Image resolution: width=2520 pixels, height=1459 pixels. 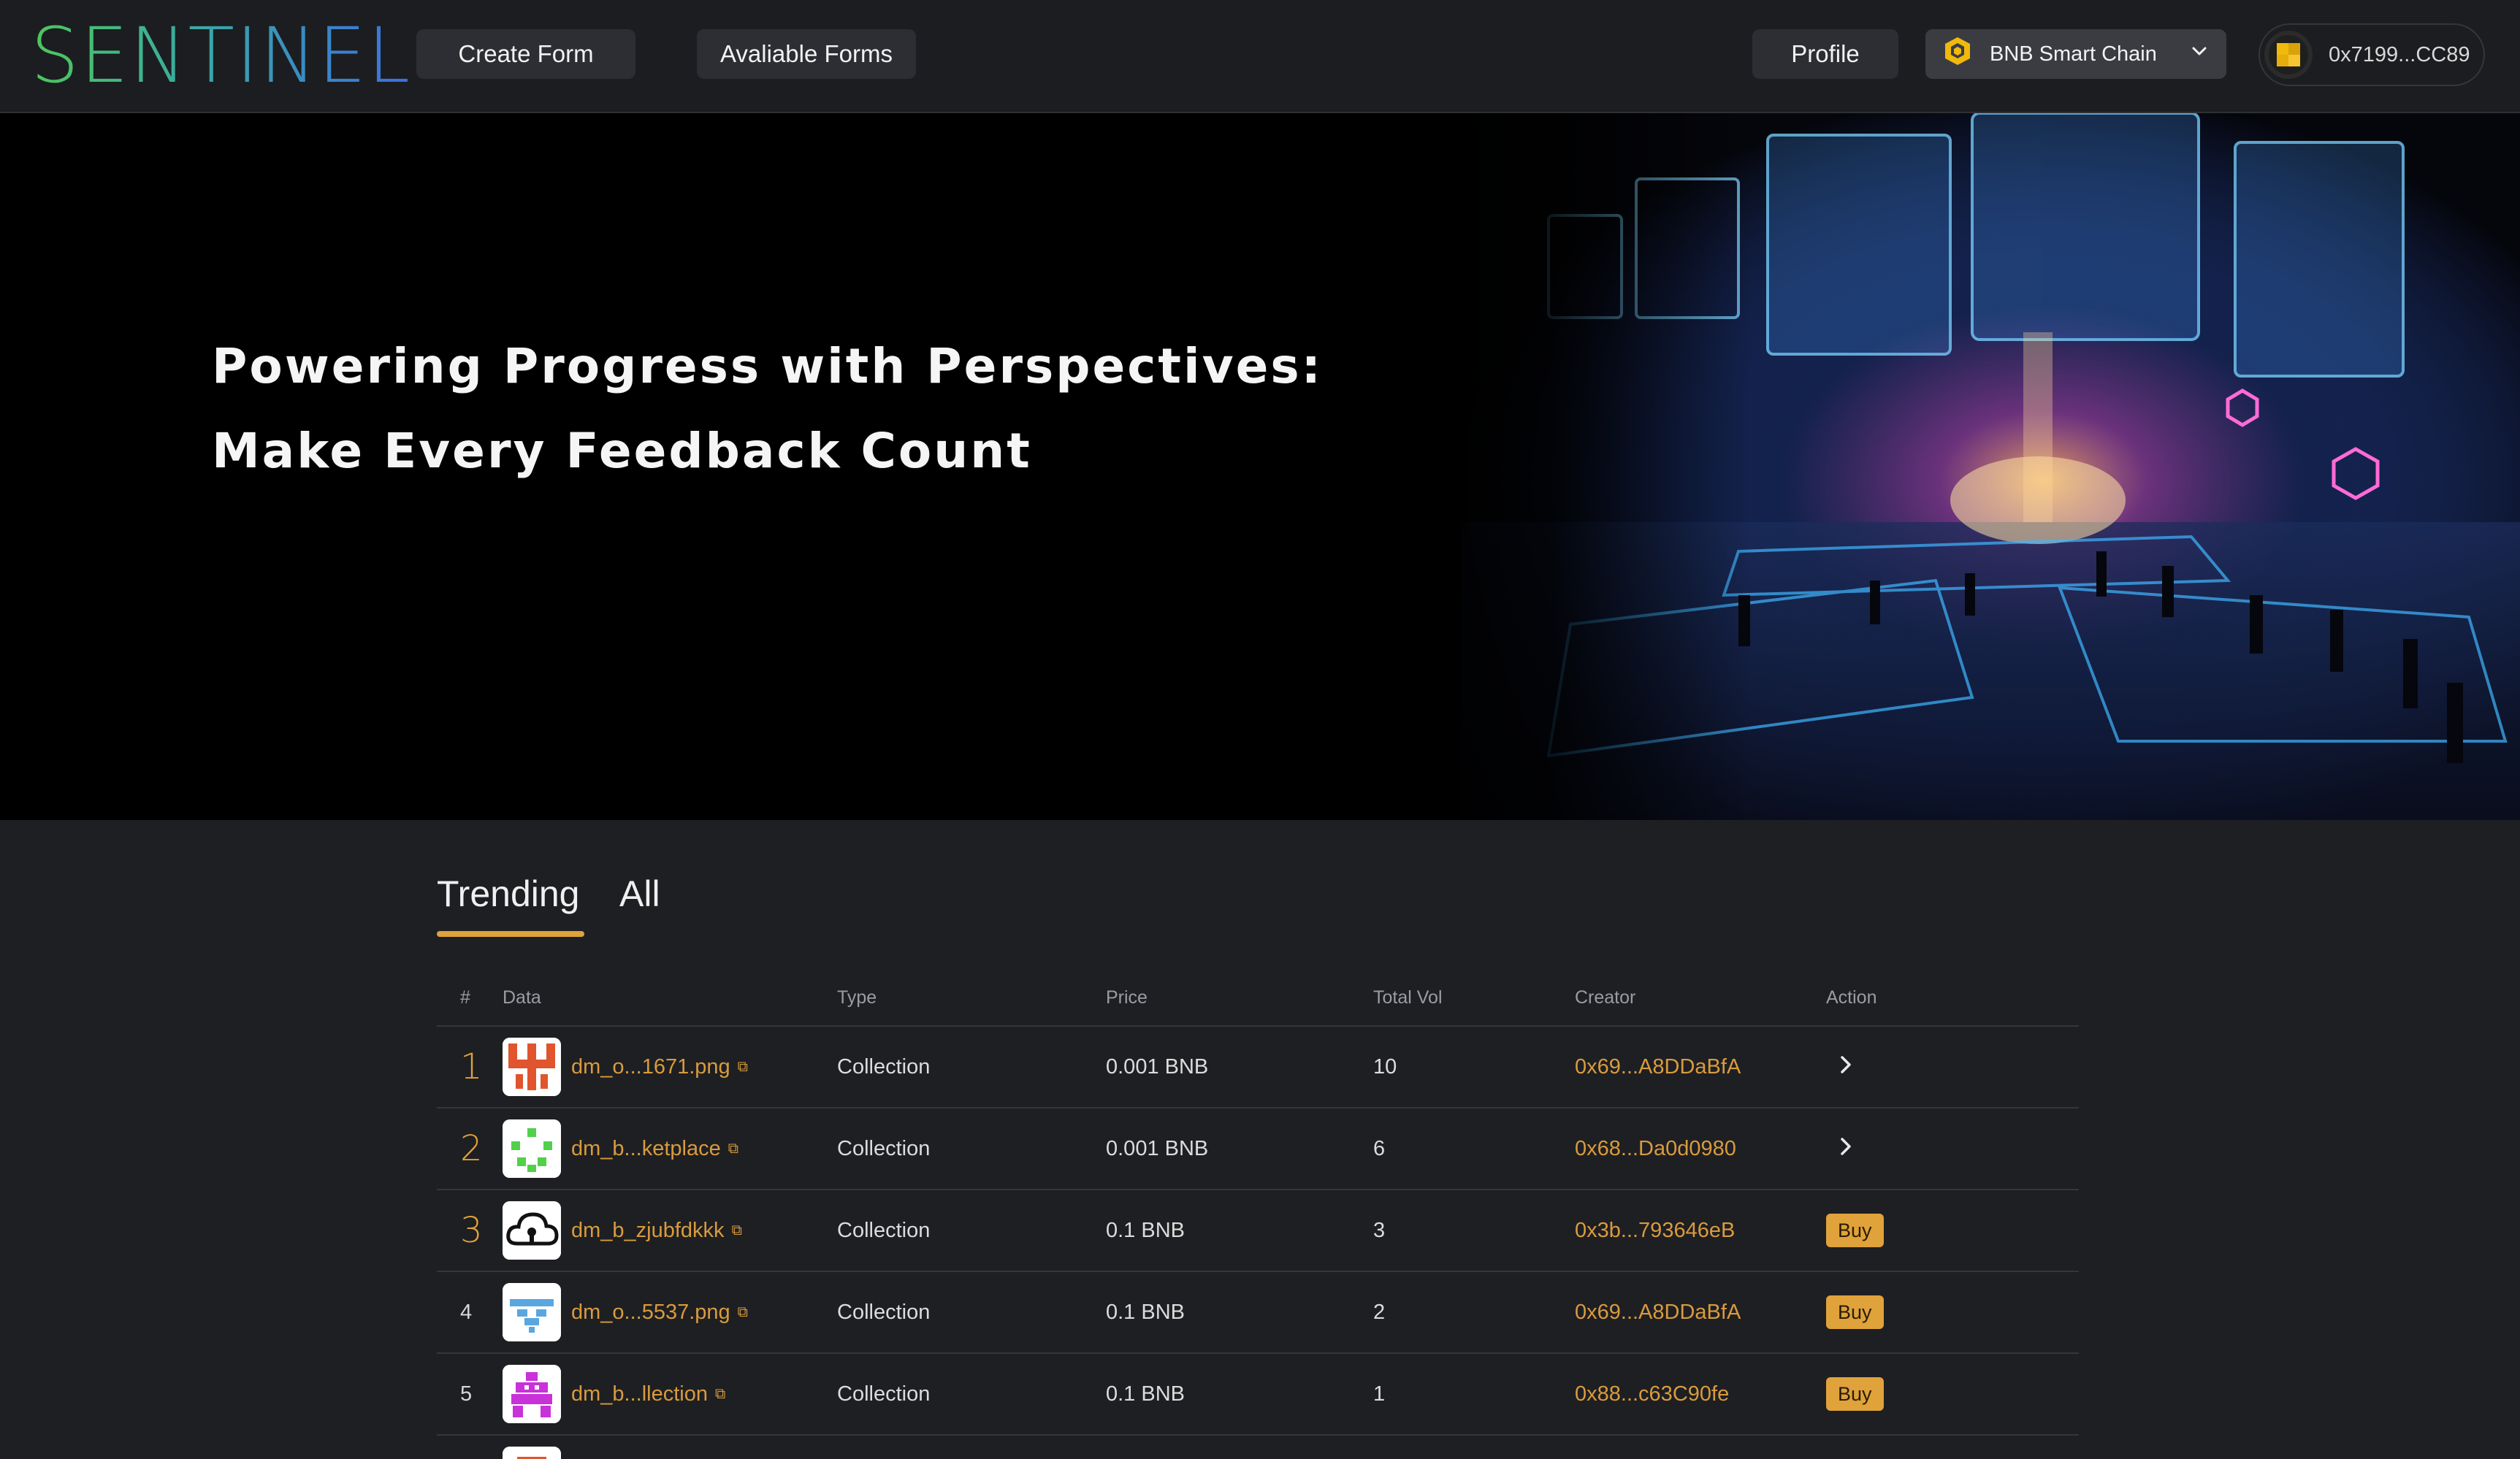 What do you see at coordinates (1258, 1447) in the screenshot?
I see `table-row` at bounding box center [1258, 1447].